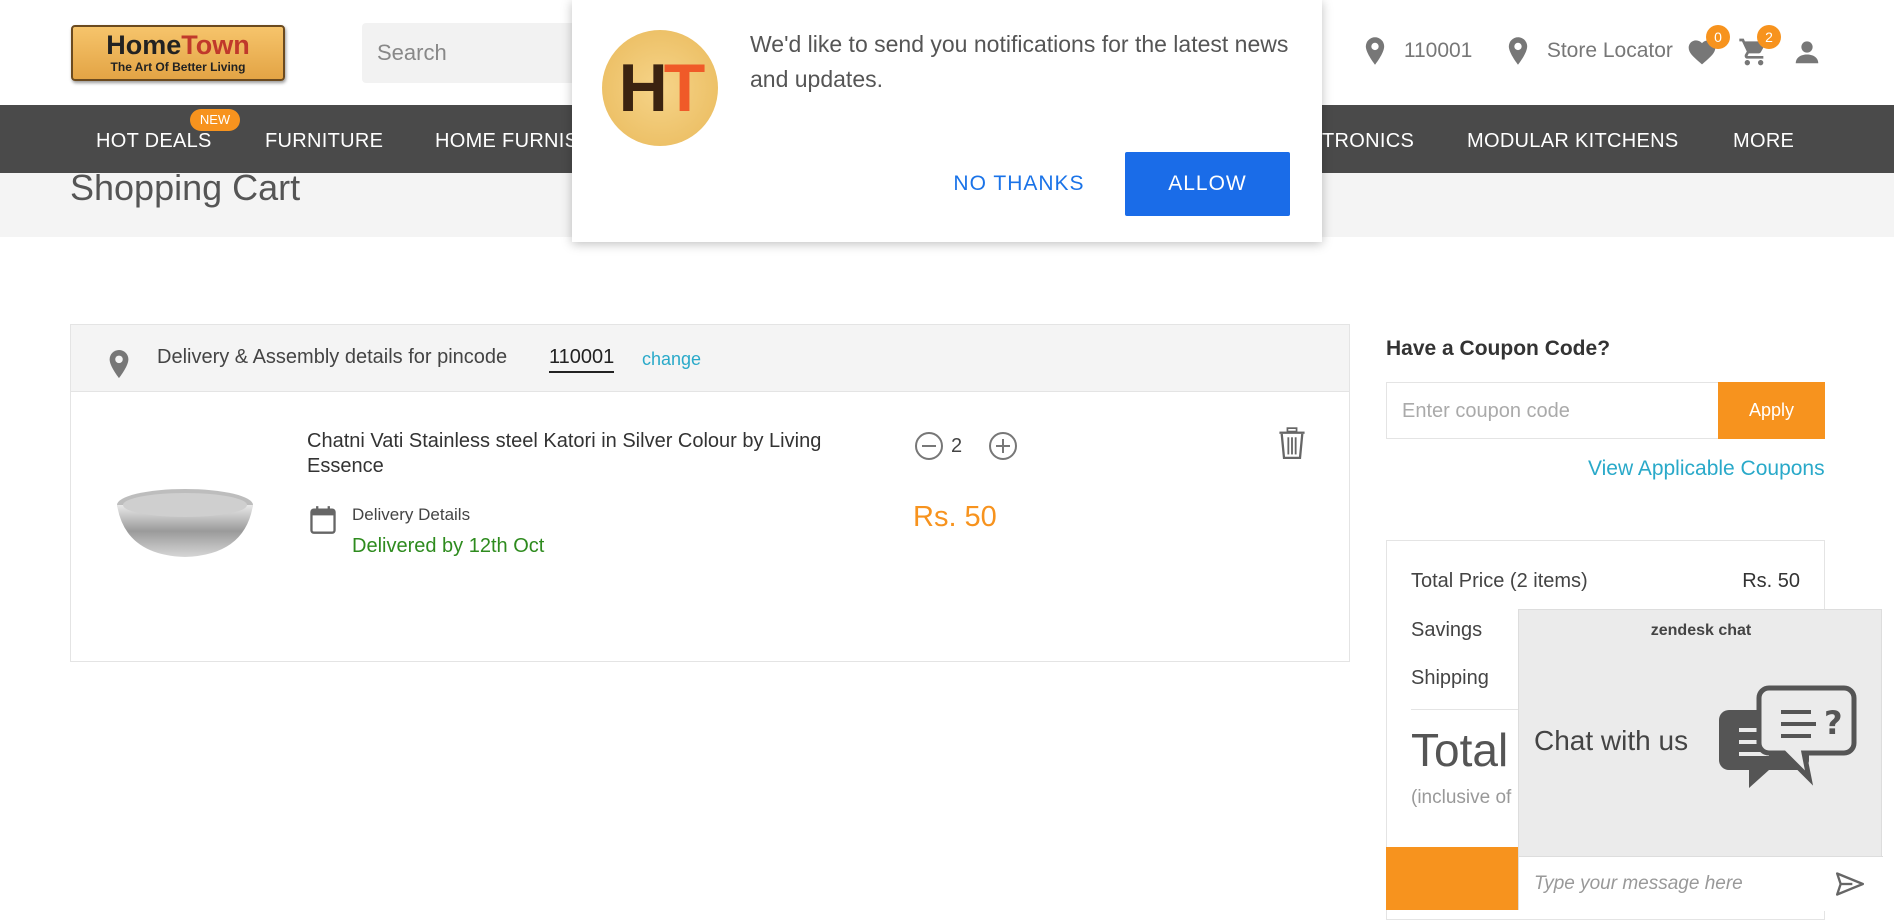  I want to click on cart-count-badge: 2, so click(1769, 37).